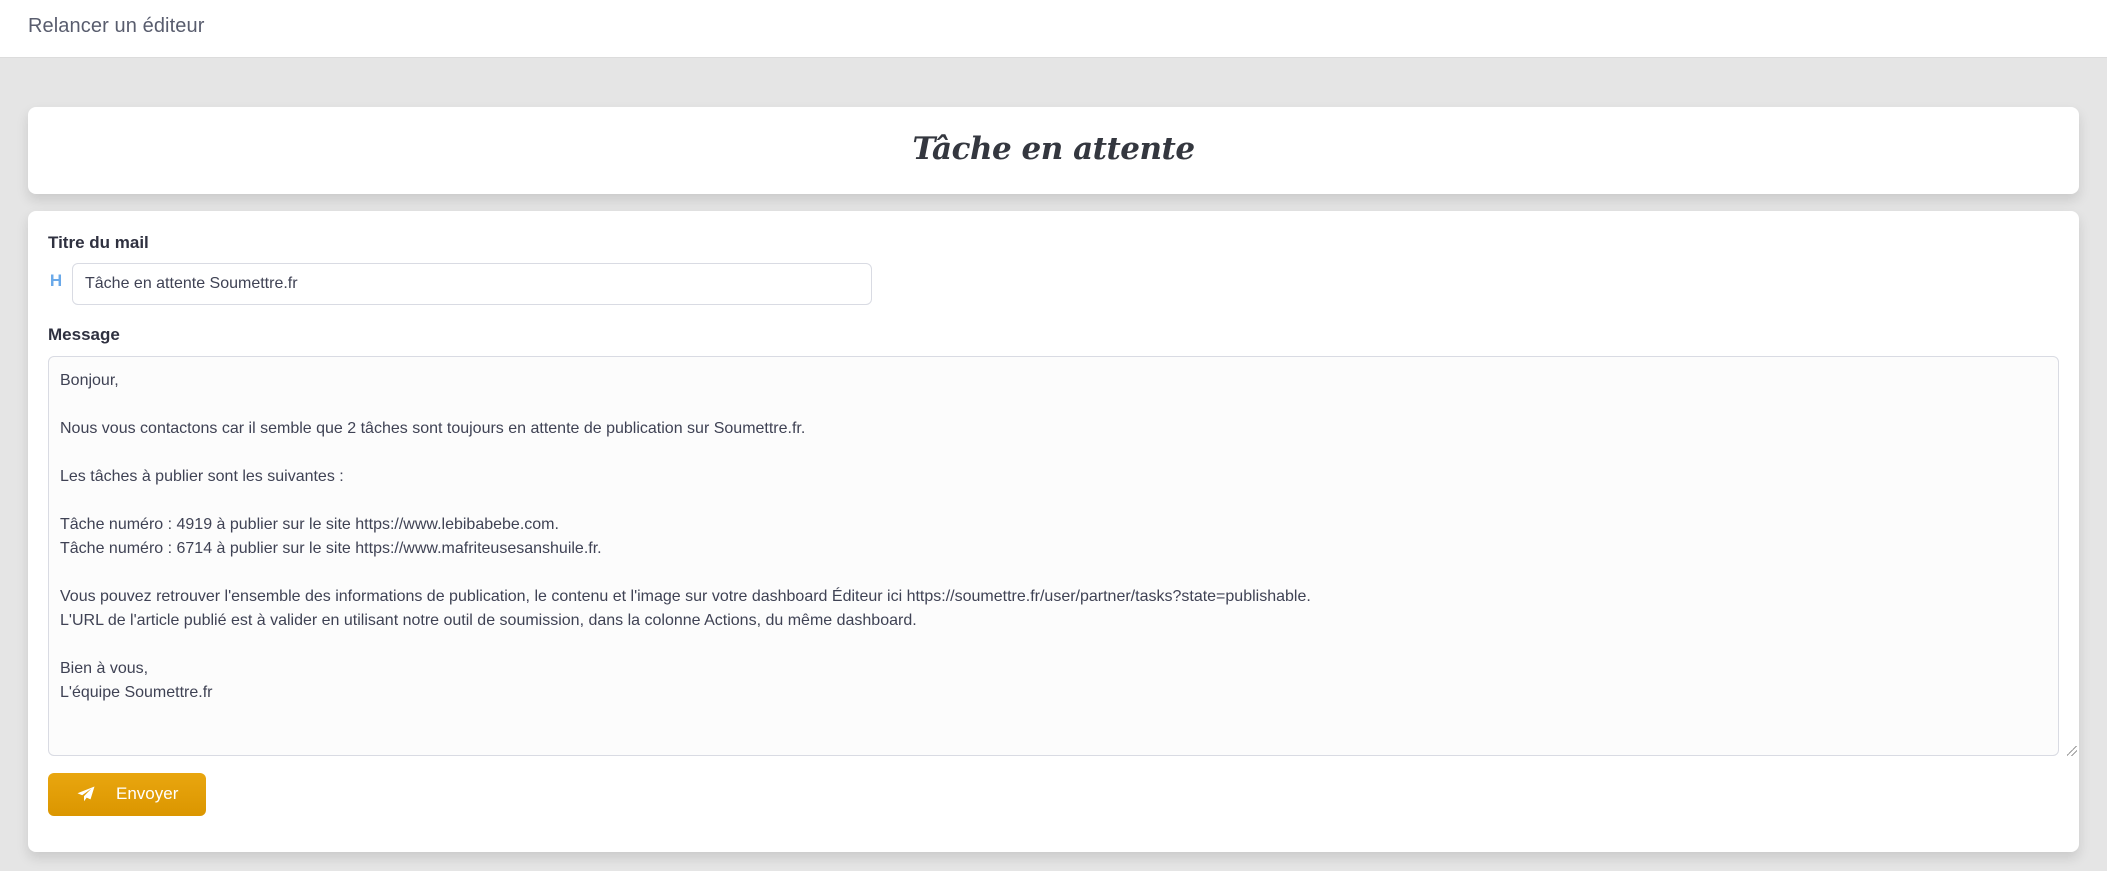  Describe the element at coordinates (147, 793) in the screenshot. I see `send-button-label: Envoyer` at that location.